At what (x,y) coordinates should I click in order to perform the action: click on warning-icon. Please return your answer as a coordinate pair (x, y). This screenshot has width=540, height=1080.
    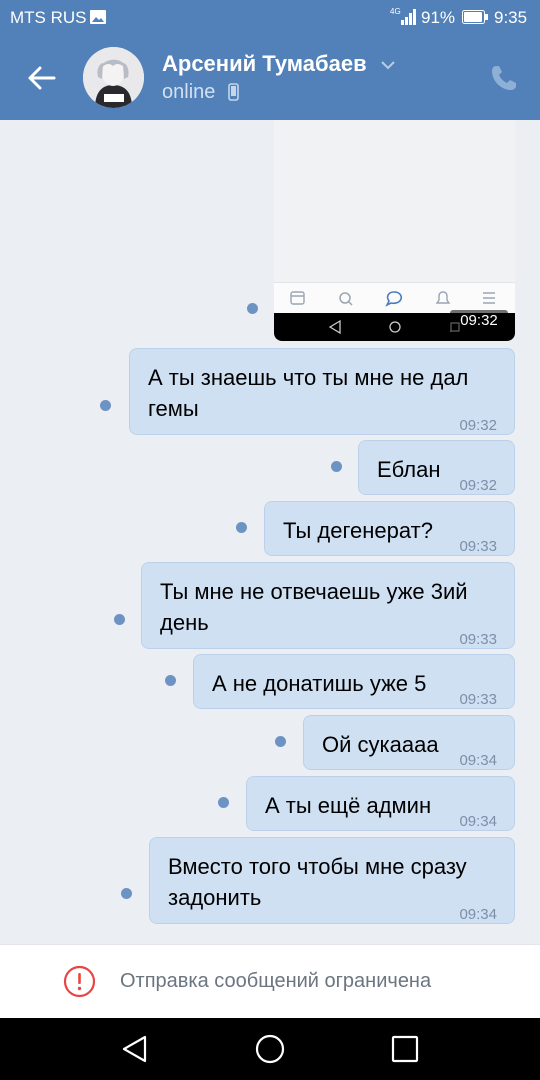
    Looking at the image, I should click on (79, 981).